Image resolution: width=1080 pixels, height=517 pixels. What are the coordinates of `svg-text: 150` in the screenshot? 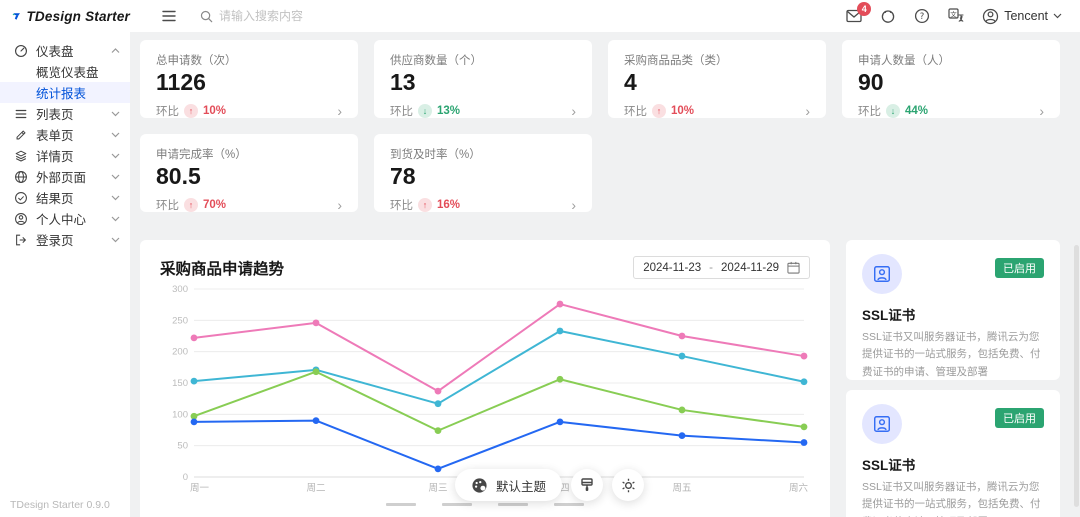 It's located at (180, 383).